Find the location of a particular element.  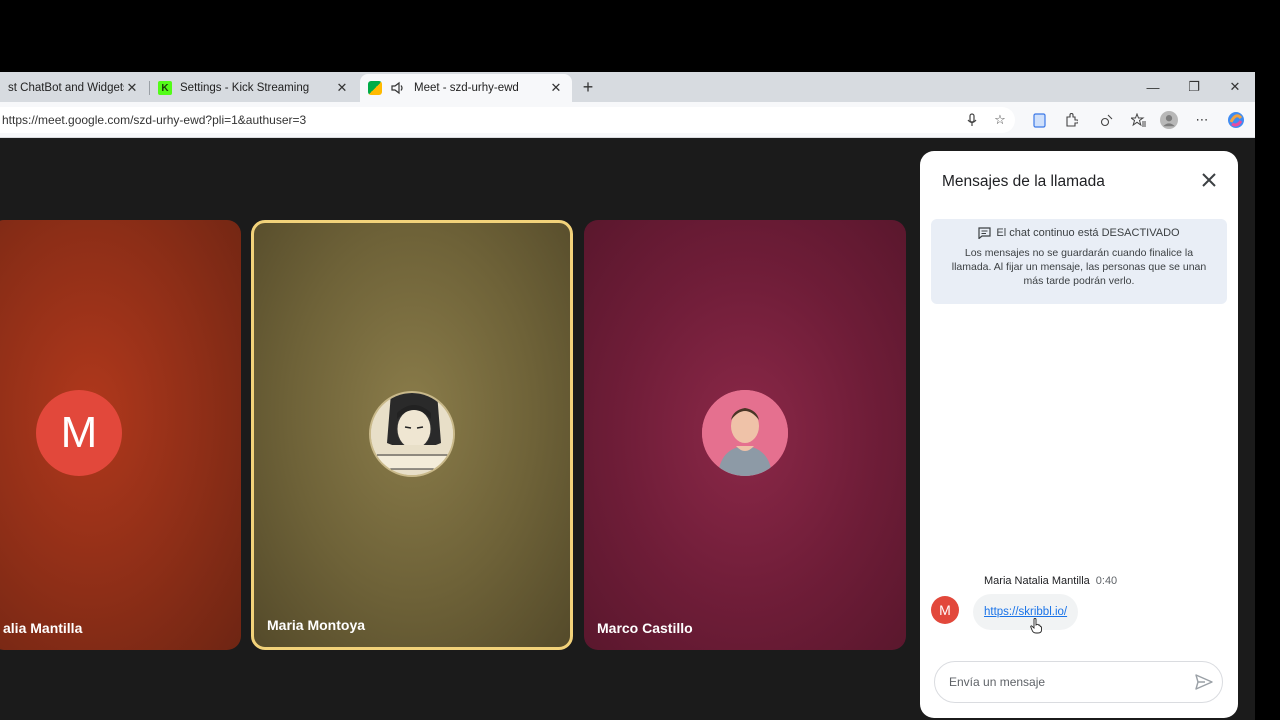

speaker-icon is located at coordinates (398, 88).